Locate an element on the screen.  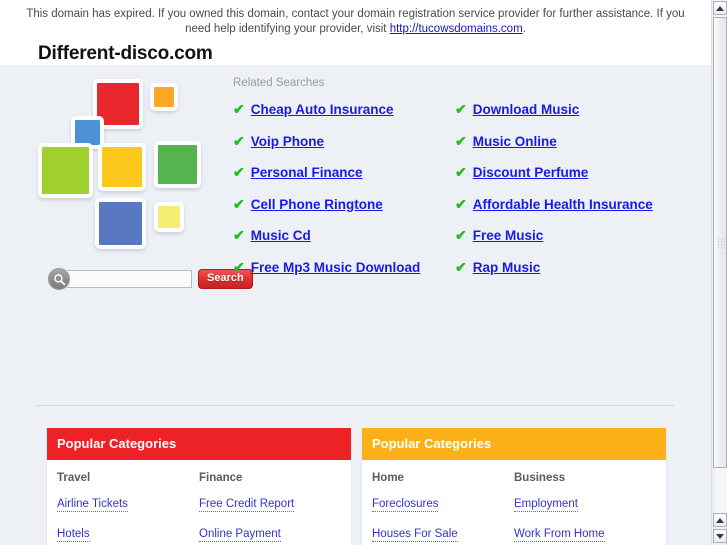
category-link-row: Online Payment is located at coordinates (270, 534).